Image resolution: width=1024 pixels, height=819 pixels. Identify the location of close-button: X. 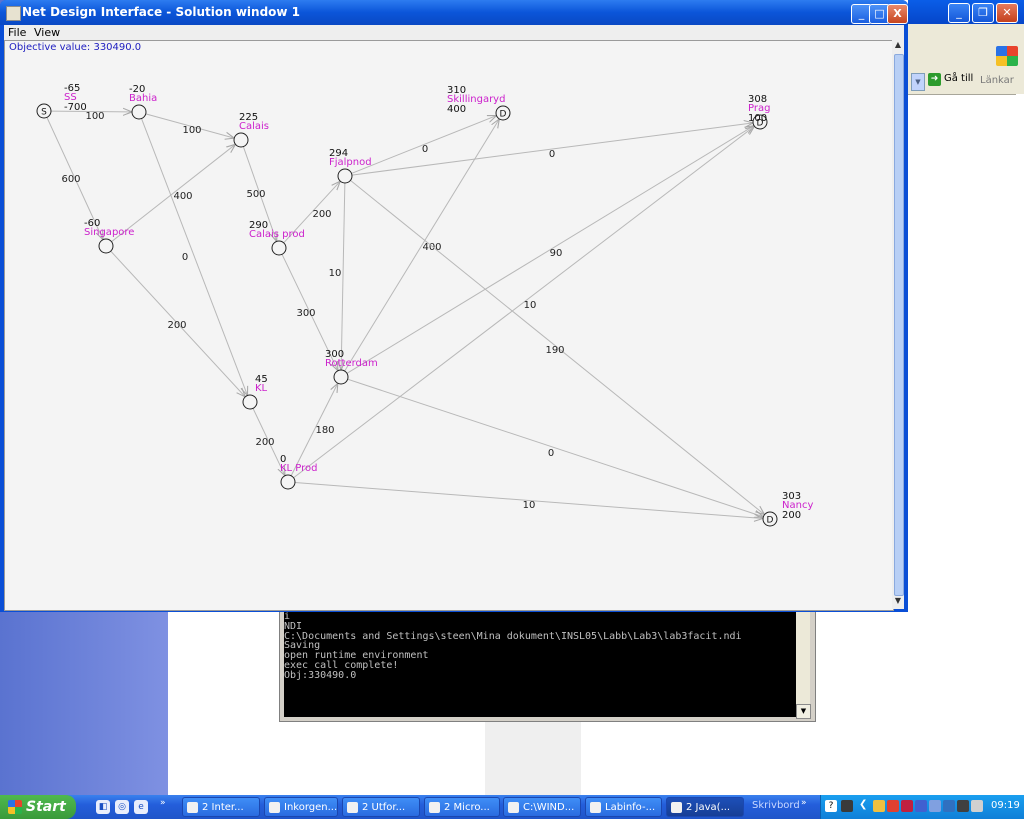
(897, 14).